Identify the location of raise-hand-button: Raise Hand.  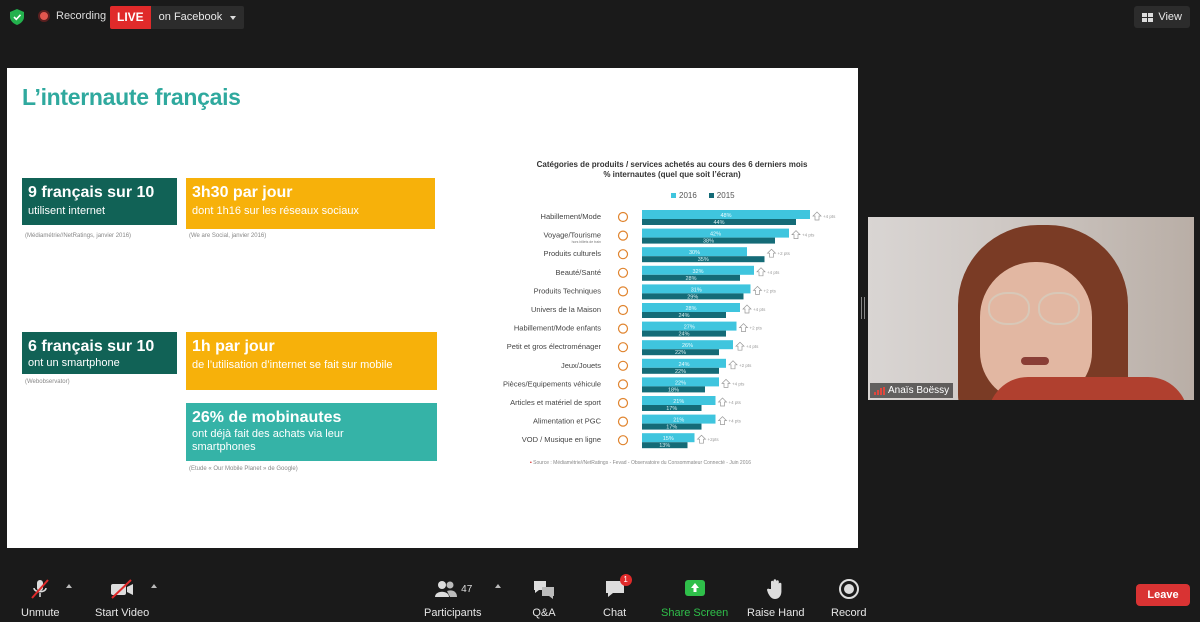
(775, 598).